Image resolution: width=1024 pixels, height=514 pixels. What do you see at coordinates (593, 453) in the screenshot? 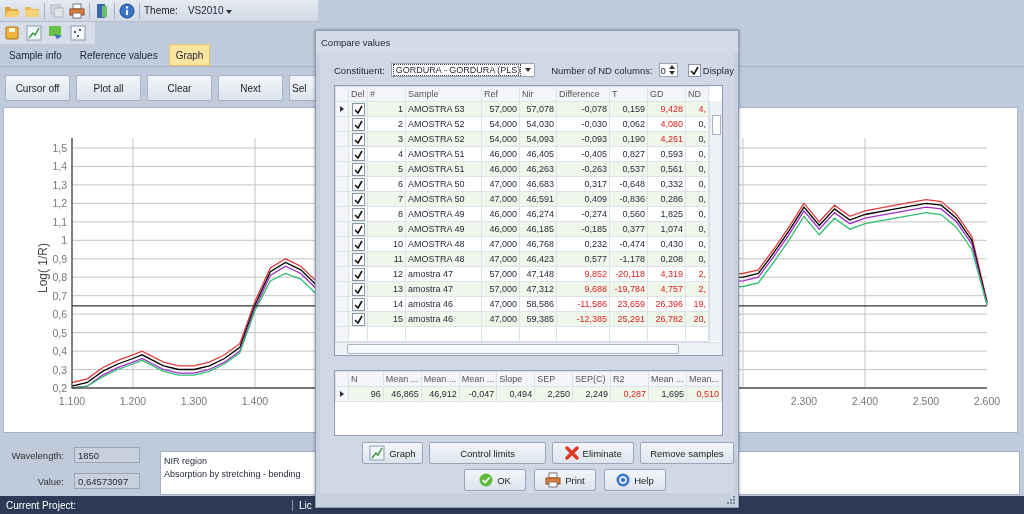
I see `dialog-button: Eliminate` at bounding box center [593, 453].